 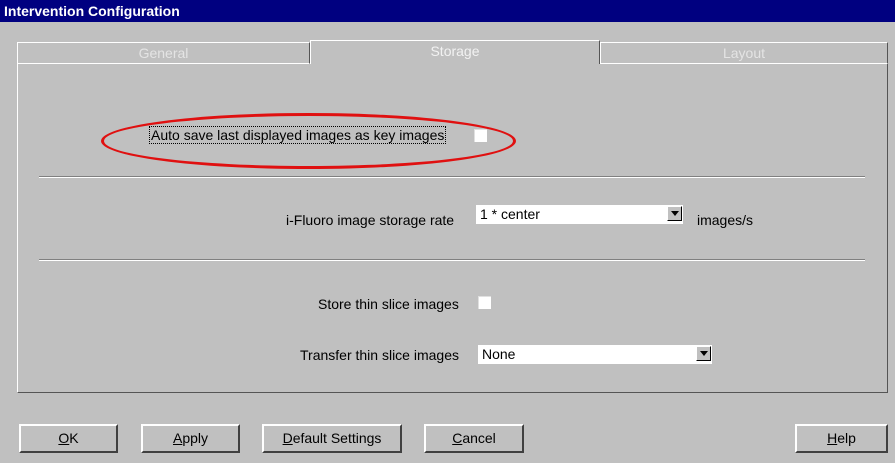 What do you see at coordinates (64, 438) in the screenshot?
I see `ok-mnemonic: O` at bounding box center [64, 438].